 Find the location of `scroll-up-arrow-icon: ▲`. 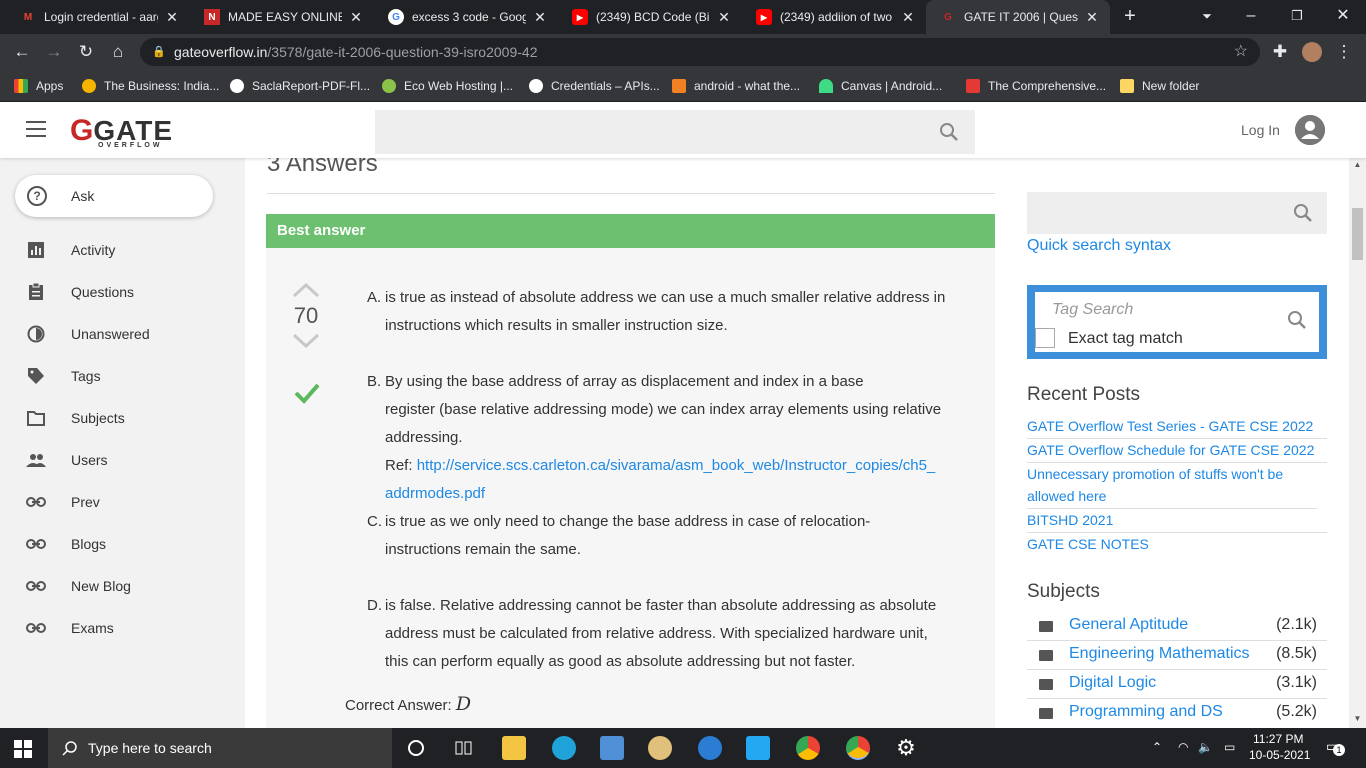

scroll-up-arrow-icon: ▲ is located at coordinates (1357, 164).